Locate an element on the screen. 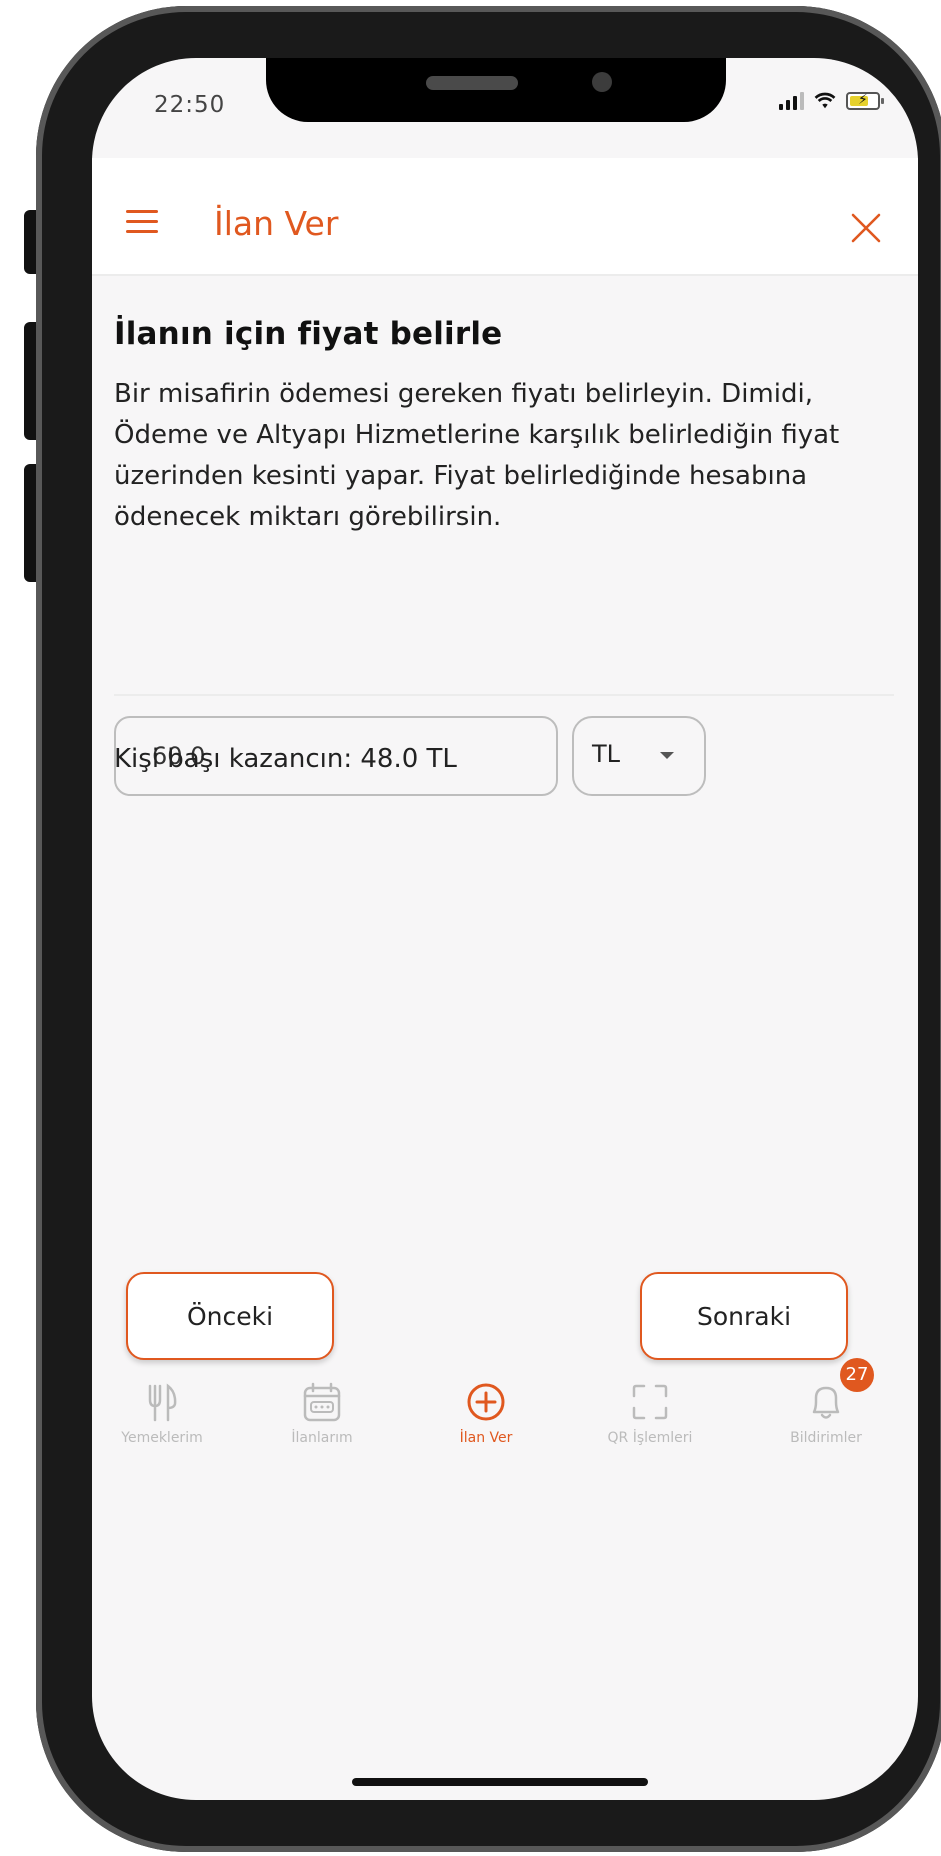 This screenshot has height=1856, width=941. tab-yemeklerim: Yemeklerim is located at coordinates (167, 1420).